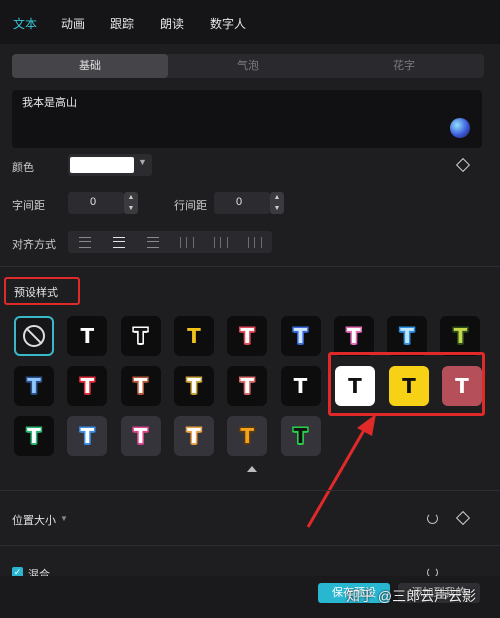 The image size is (500, 618). I want to click on align-left-button, so click(85, 242).